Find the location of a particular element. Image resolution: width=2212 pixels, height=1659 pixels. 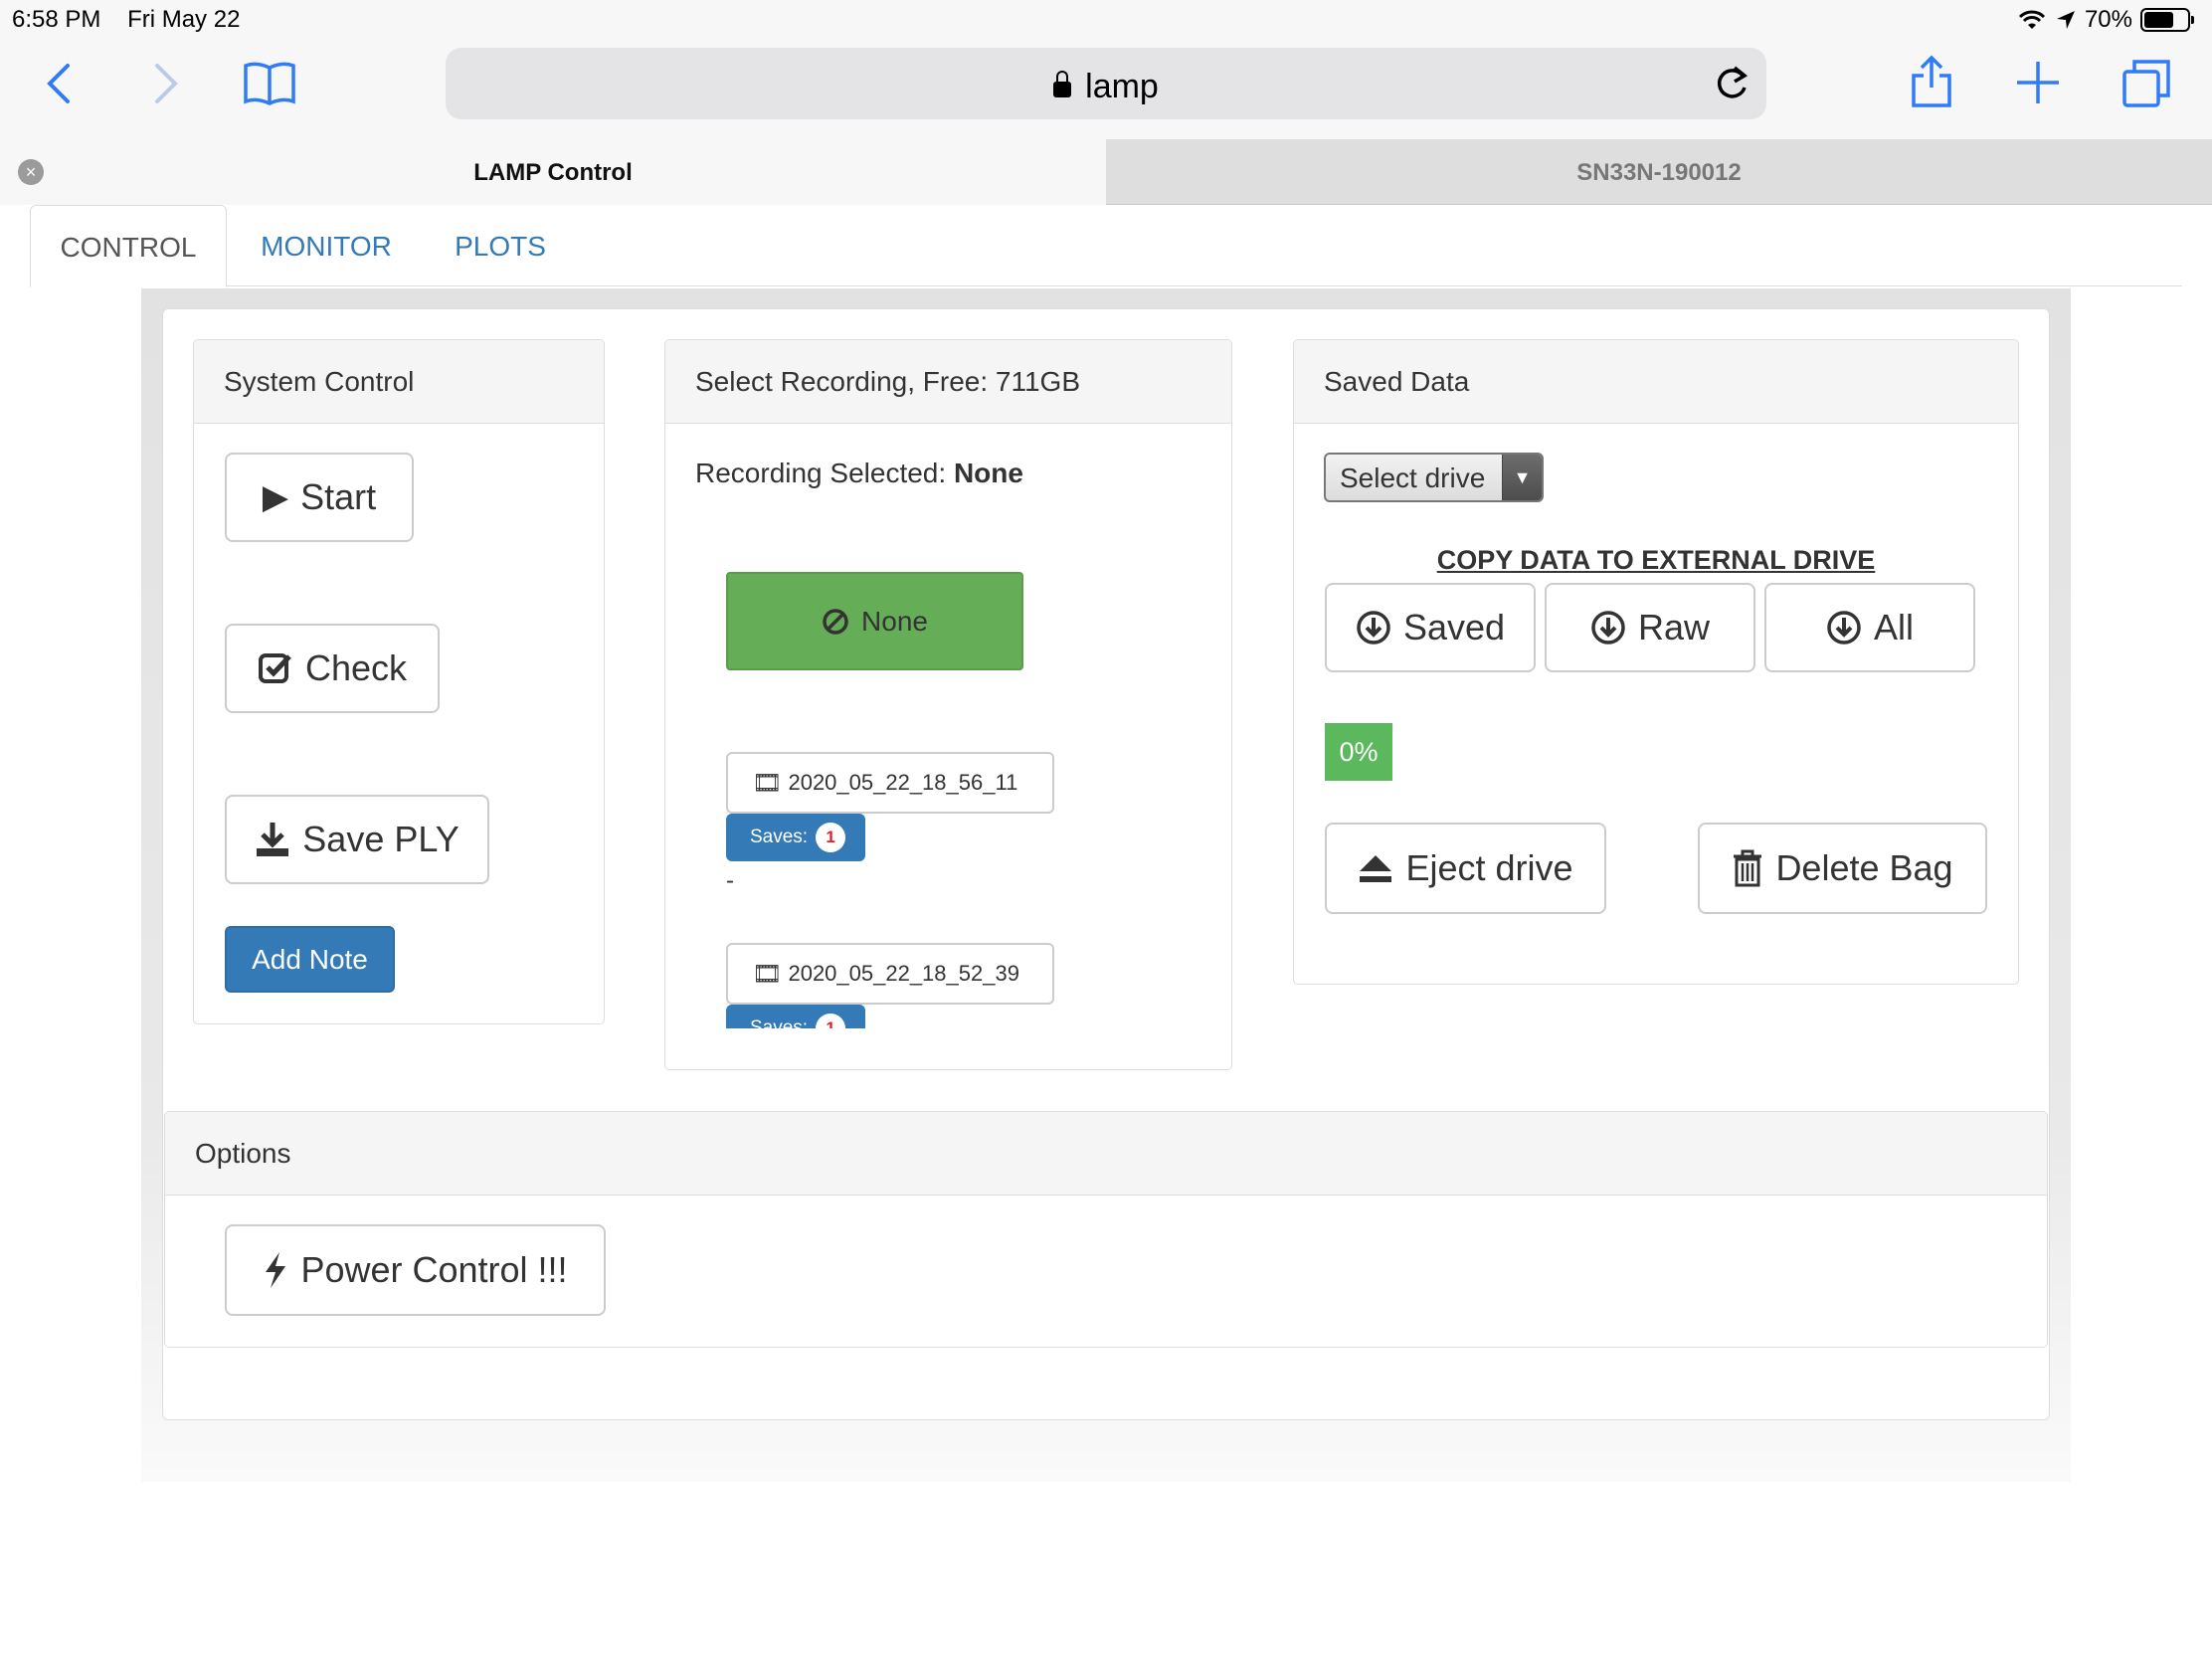

eject-label: Eject drive is located at coordinates (1489, 867).